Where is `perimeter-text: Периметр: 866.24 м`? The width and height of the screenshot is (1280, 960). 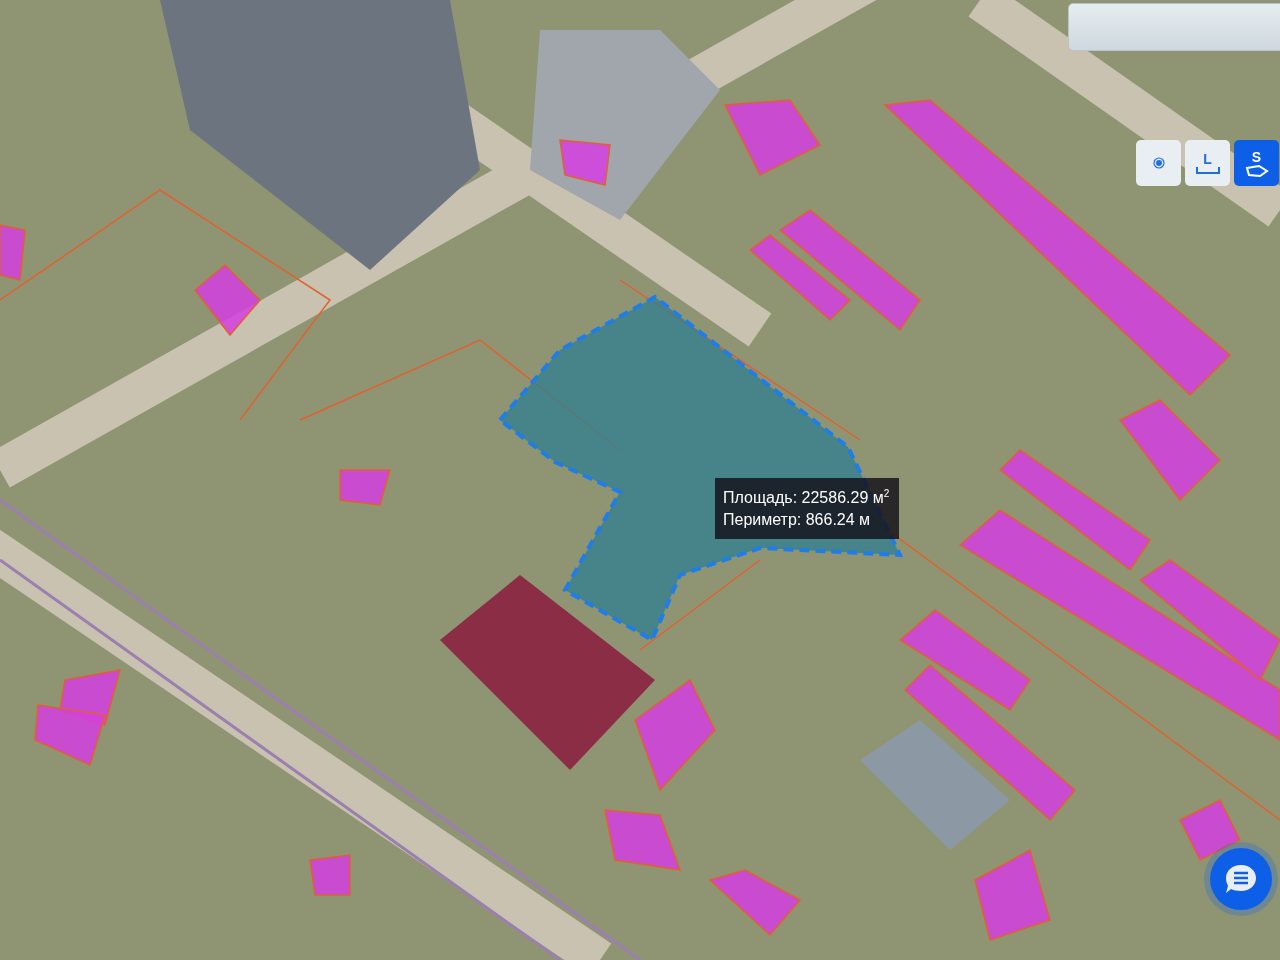 perimeter-text: Периметр: 866.24 м is located at coordinates (797, 520).